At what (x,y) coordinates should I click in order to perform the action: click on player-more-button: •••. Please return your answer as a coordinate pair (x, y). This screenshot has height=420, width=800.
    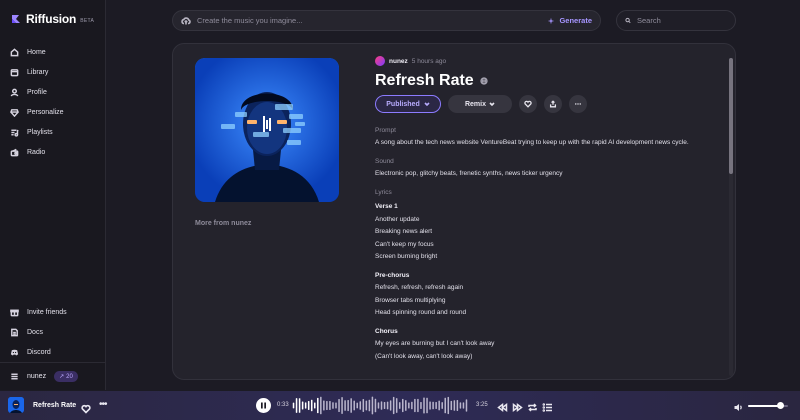
    Looking at the image, I should click on (103, 404).